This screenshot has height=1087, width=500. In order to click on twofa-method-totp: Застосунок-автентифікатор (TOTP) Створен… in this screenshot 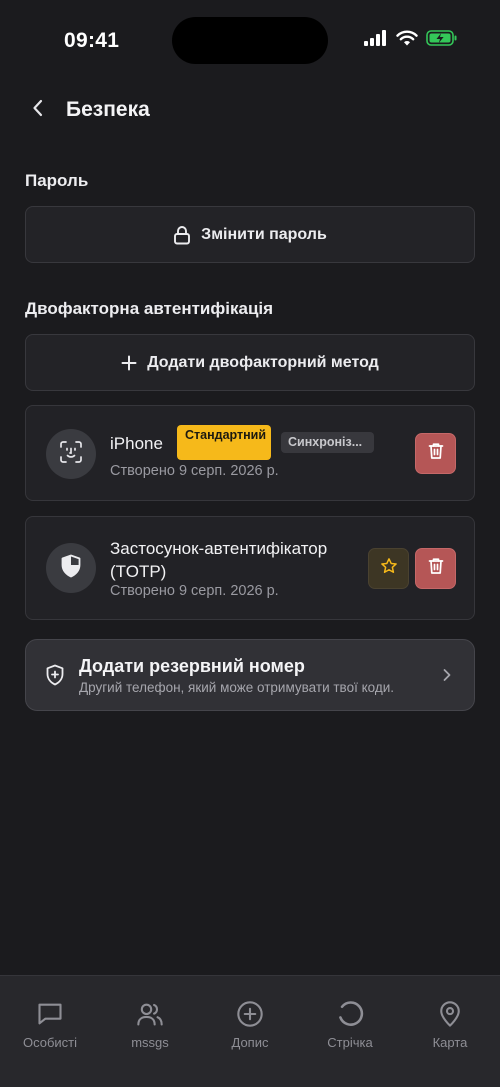, I will do `click(250, 568)`.